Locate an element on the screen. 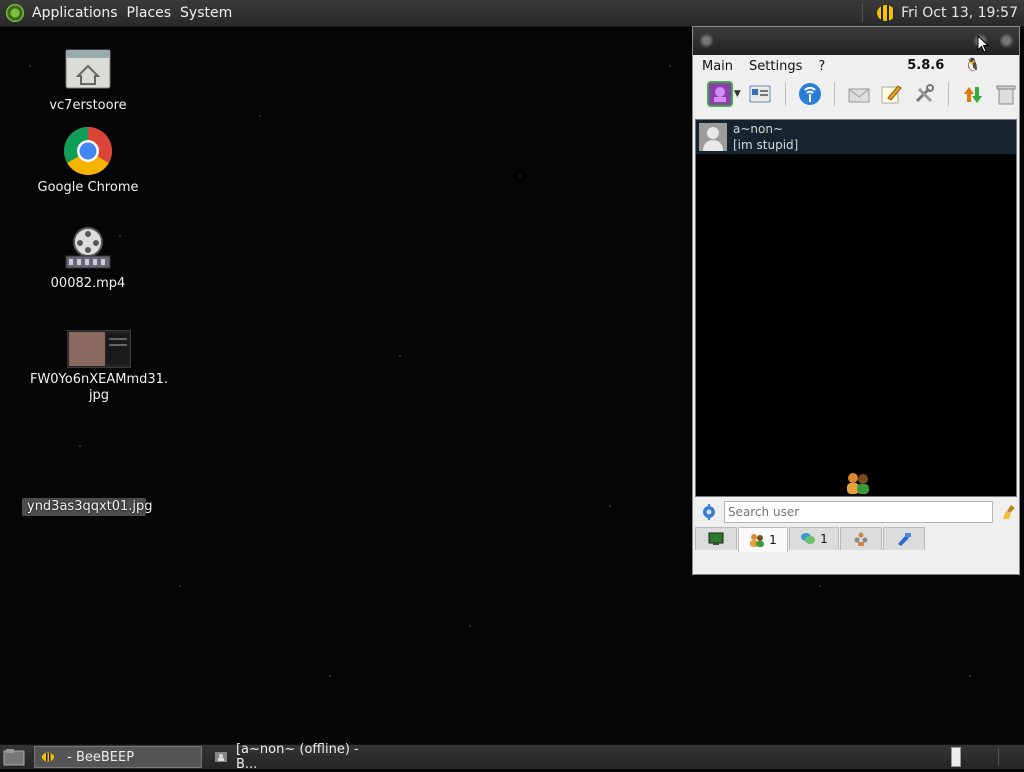  compose-button is located at coordinates (892, 94).